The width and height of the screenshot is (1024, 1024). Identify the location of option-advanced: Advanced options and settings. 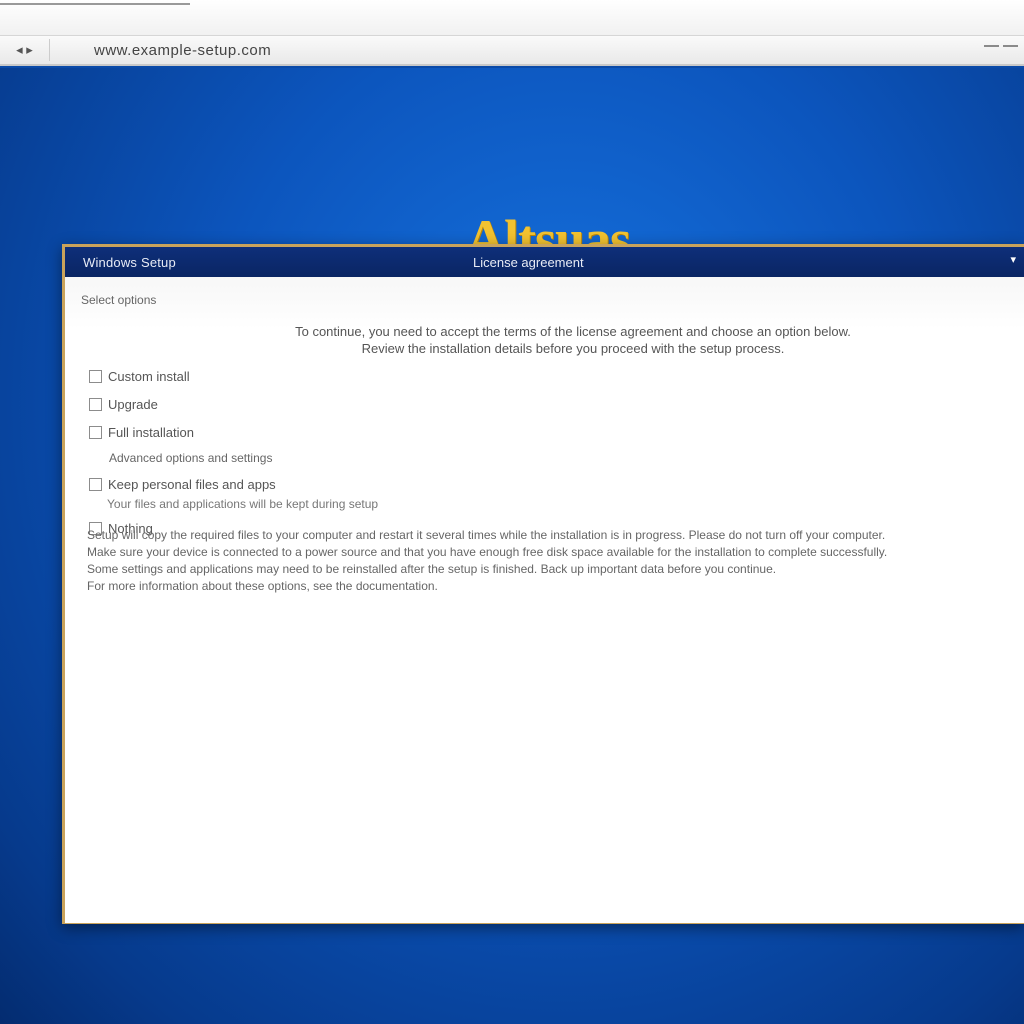
(349, 458).